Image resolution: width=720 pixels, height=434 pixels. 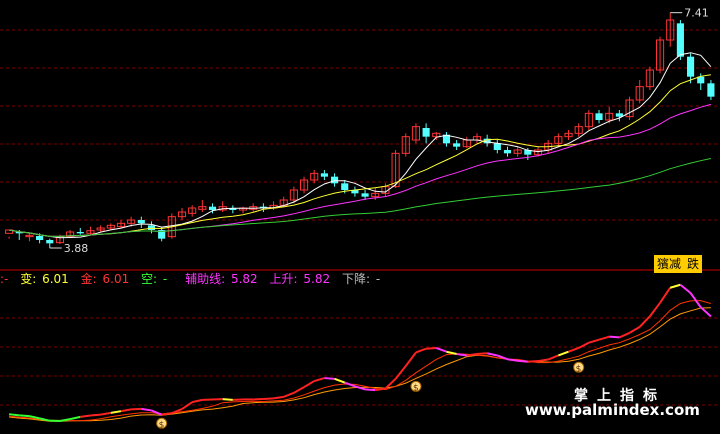 I want to click on bian-value: 6.01, so click(x=55, y=279).